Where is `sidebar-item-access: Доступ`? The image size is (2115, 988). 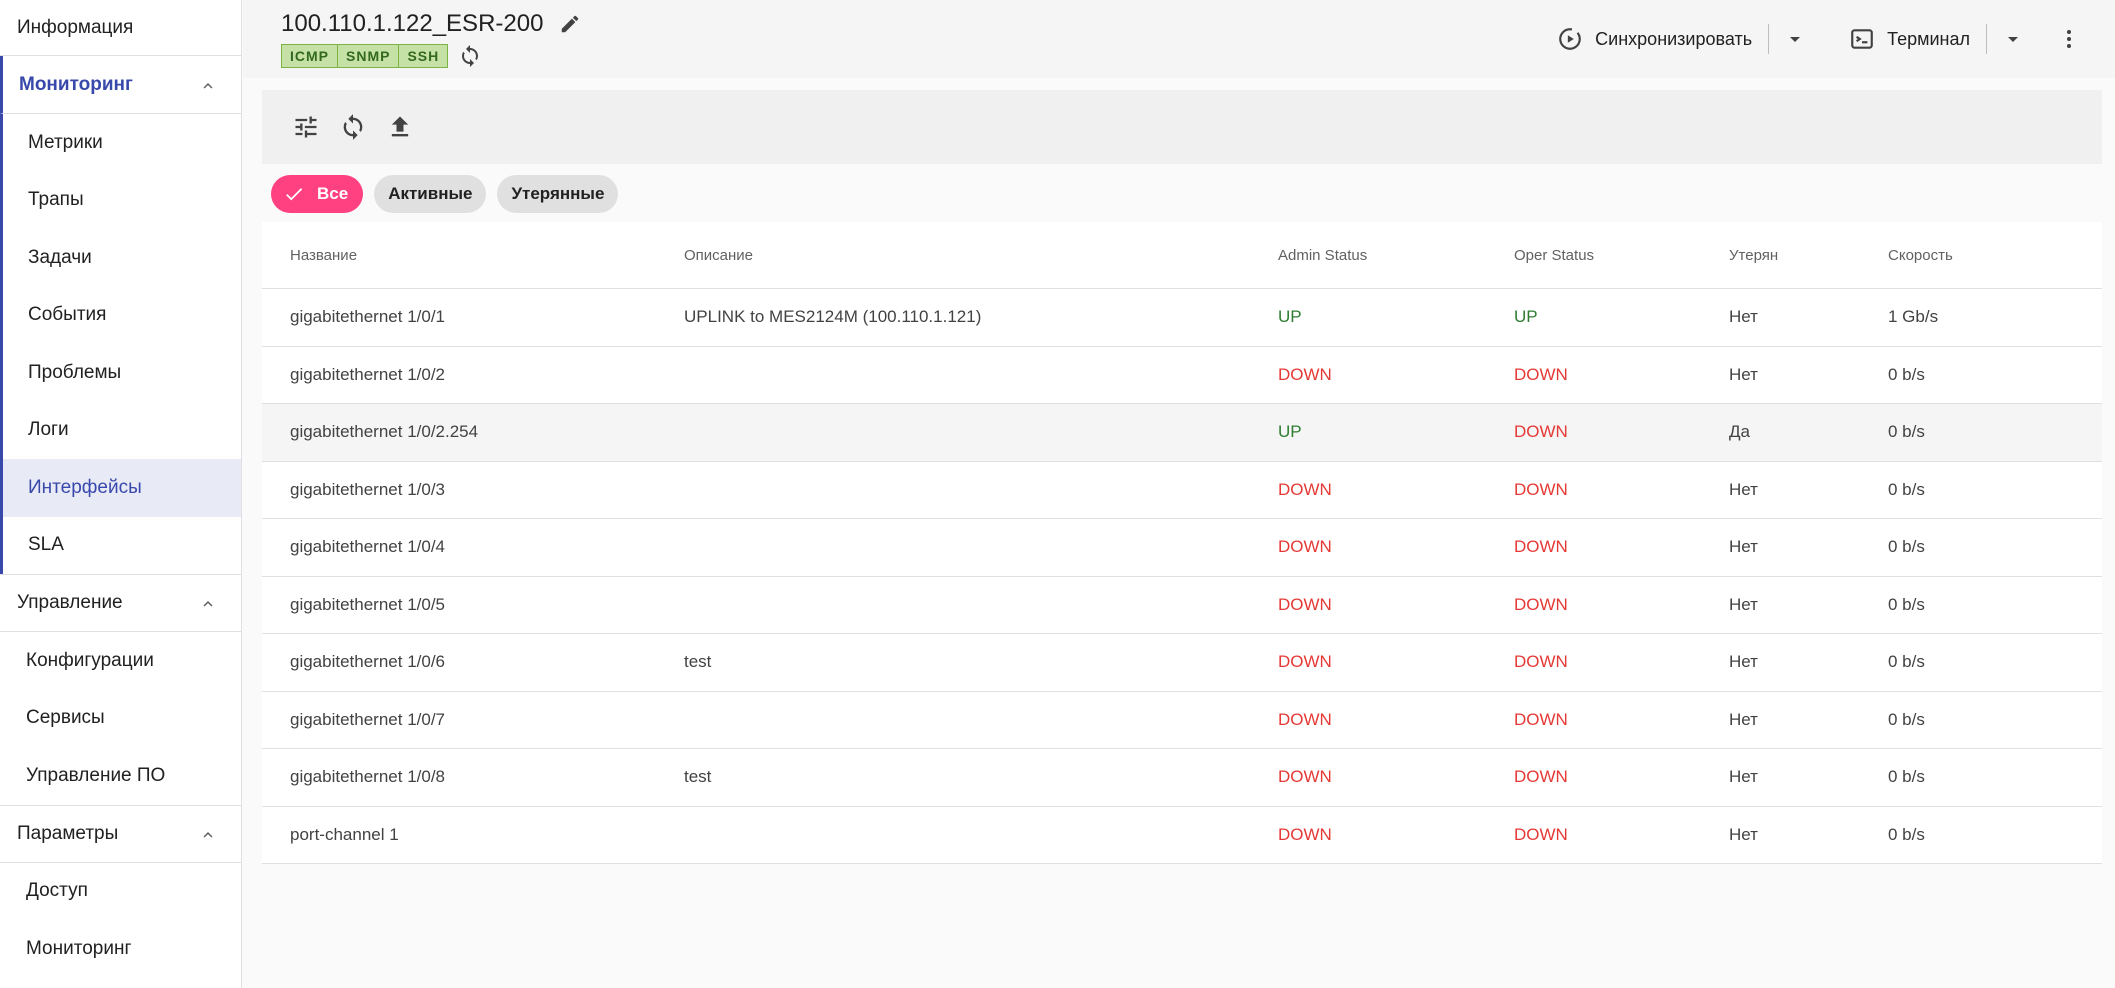
sidebar-item-access: Доступ is located at coordinates (120, 892).